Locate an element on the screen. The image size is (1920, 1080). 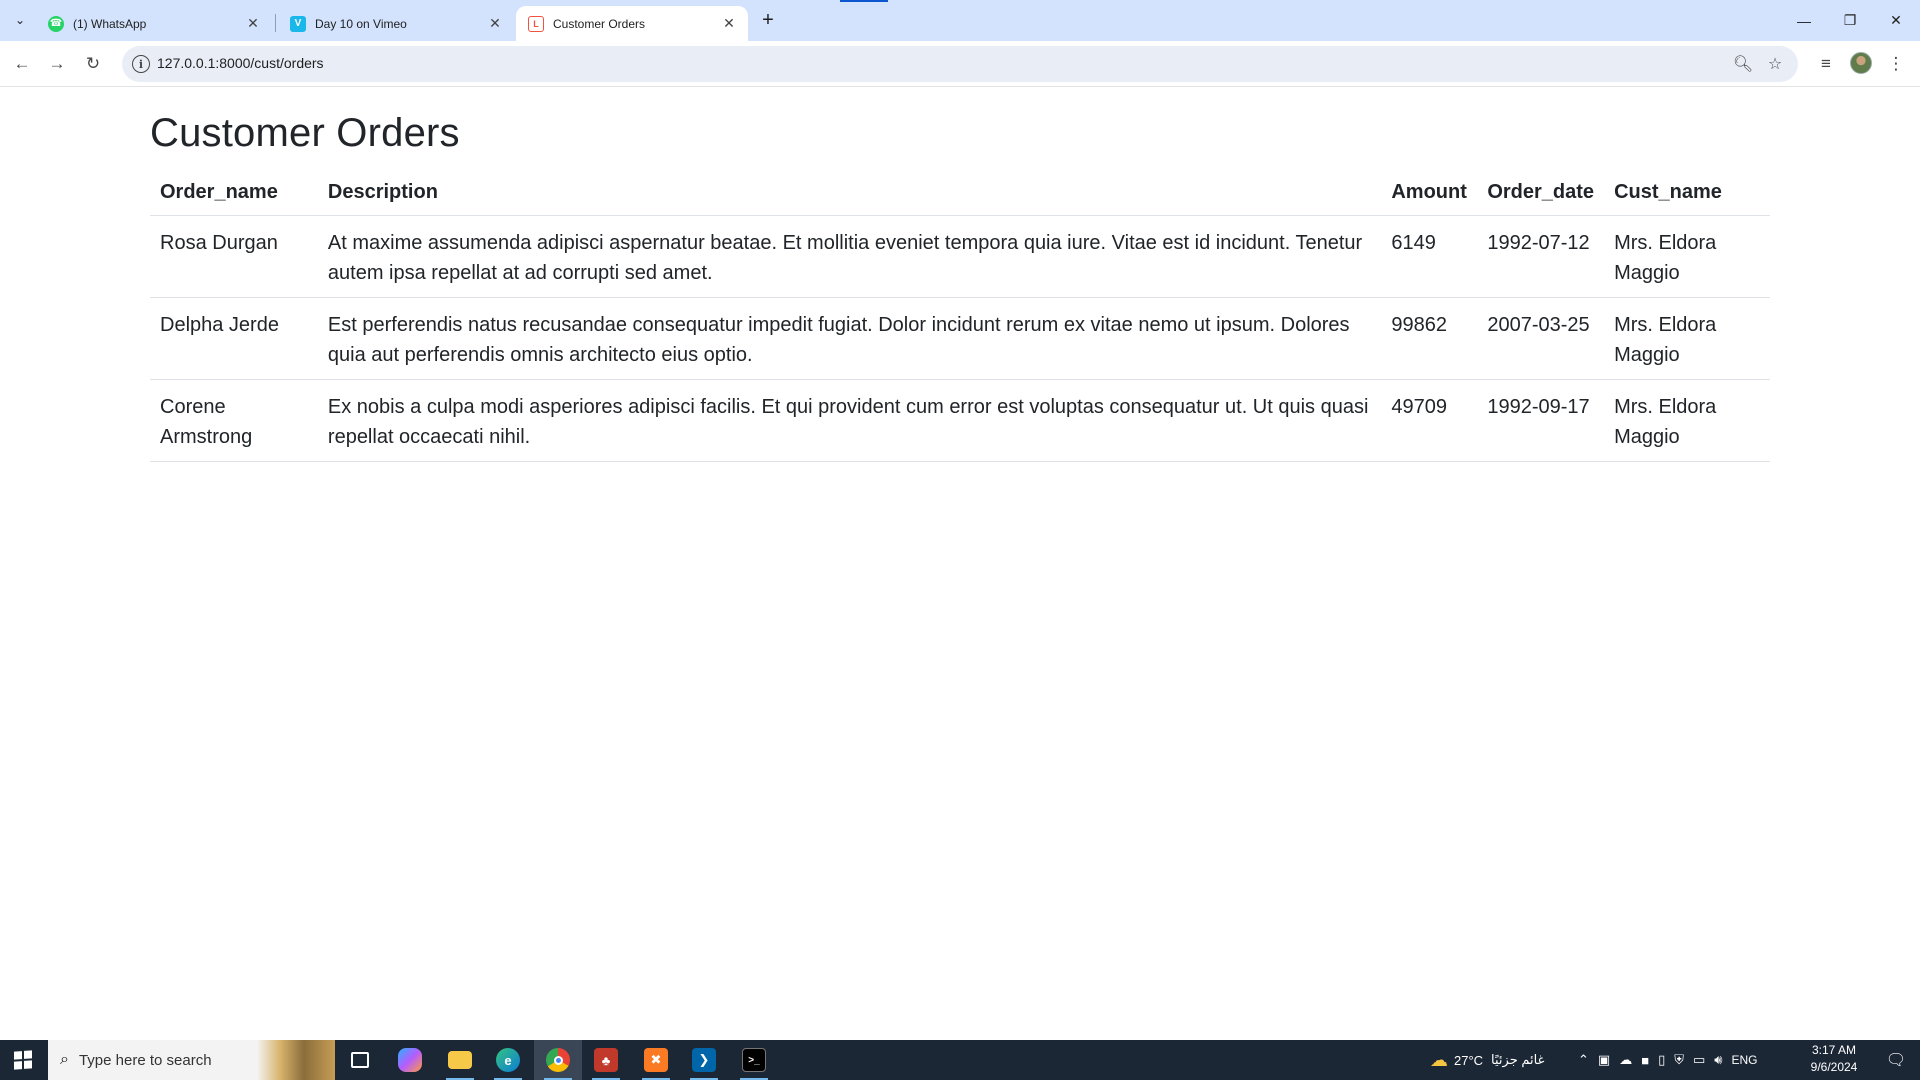
folder-icon is located at coordinates (460, 1060).